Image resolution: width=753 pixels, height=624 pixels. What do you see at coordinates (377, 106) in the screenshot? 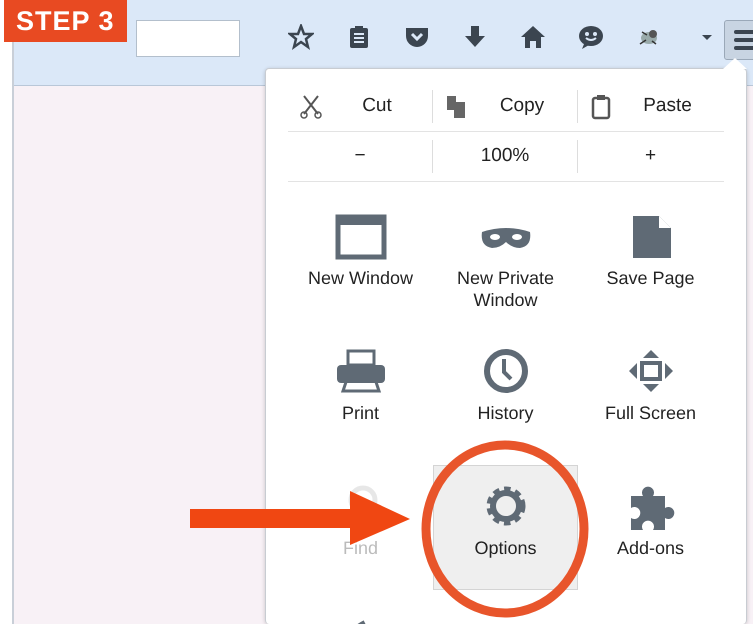
I see `cut-button: Cut` at bounding box center [377, 106].